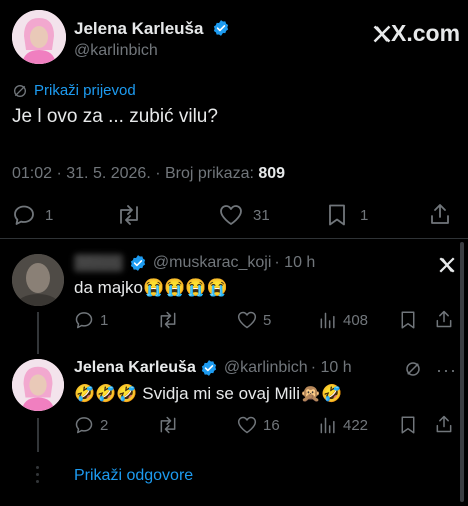  I want to click on views-button: 422, so click(343, 425).